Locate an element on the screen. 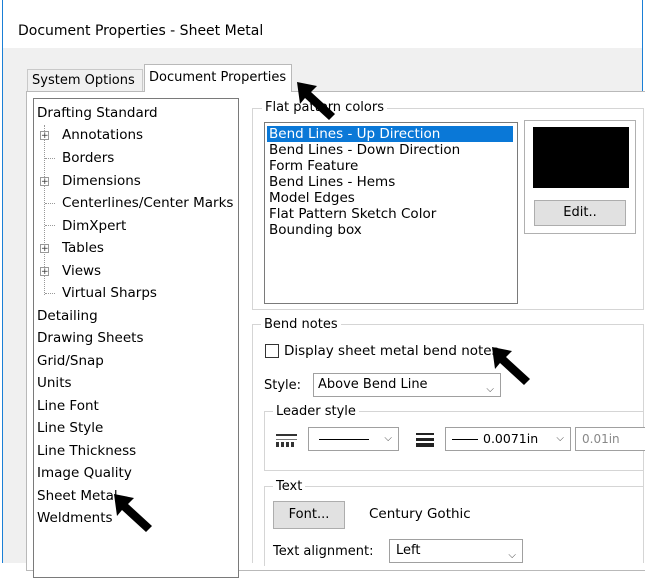  tree-item-annotations: Annotations is located at coordinates (102, 135).